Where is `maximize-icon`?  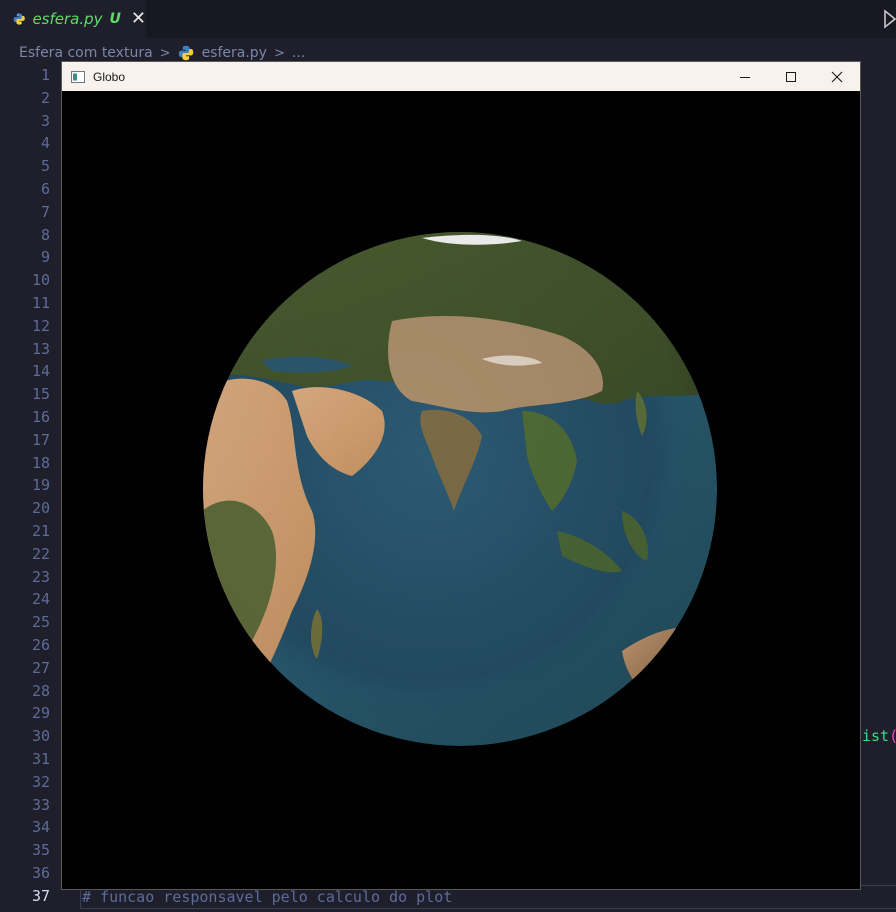 maximize-icon is located at coordinates (791, 76).